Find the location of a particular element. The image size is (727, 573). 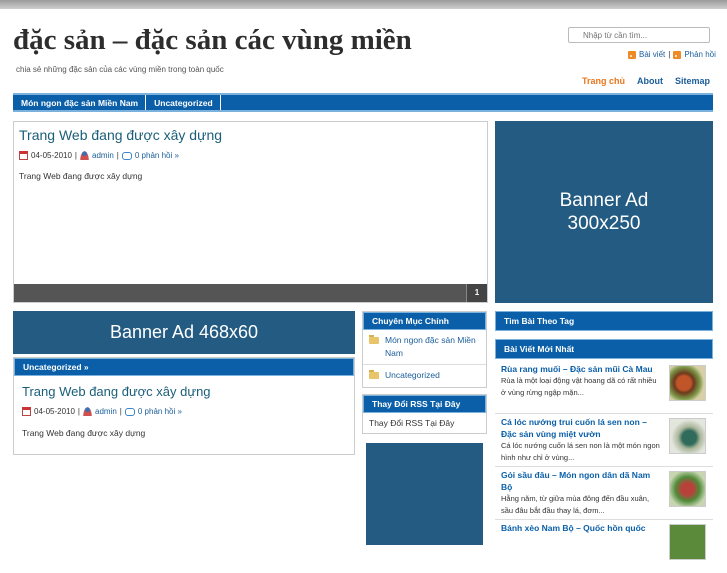

nav-sitemap: Sitemap is located at coordinates (686, 81).